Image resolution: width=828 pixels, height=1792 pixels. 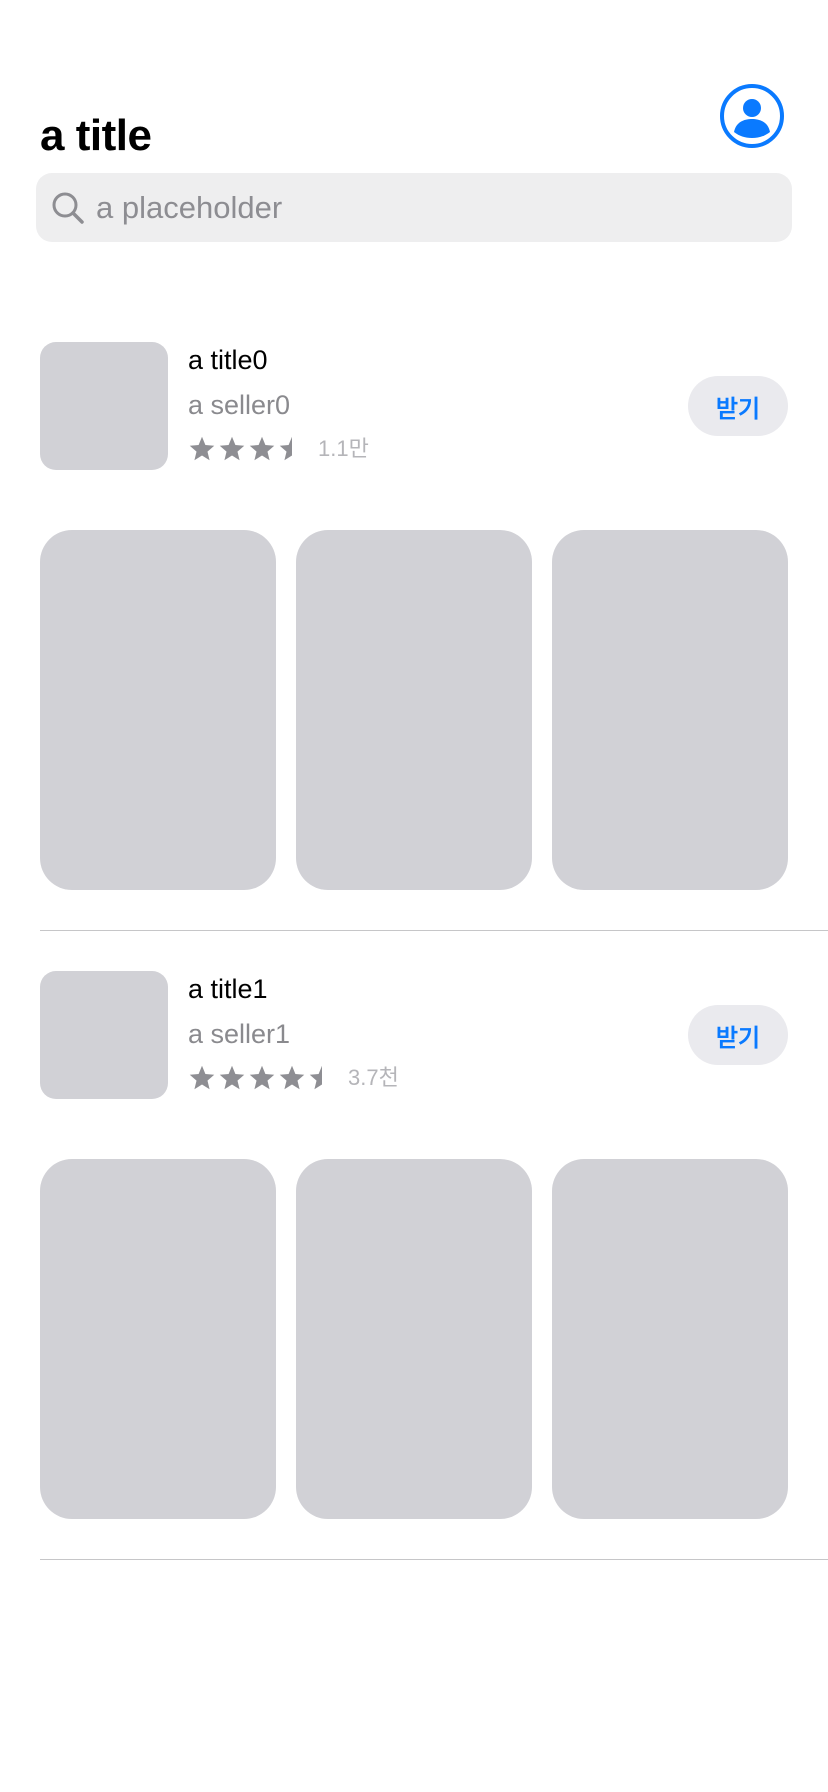 I want to click on app-rating: 3.7천, so click(x=293, y=1078).